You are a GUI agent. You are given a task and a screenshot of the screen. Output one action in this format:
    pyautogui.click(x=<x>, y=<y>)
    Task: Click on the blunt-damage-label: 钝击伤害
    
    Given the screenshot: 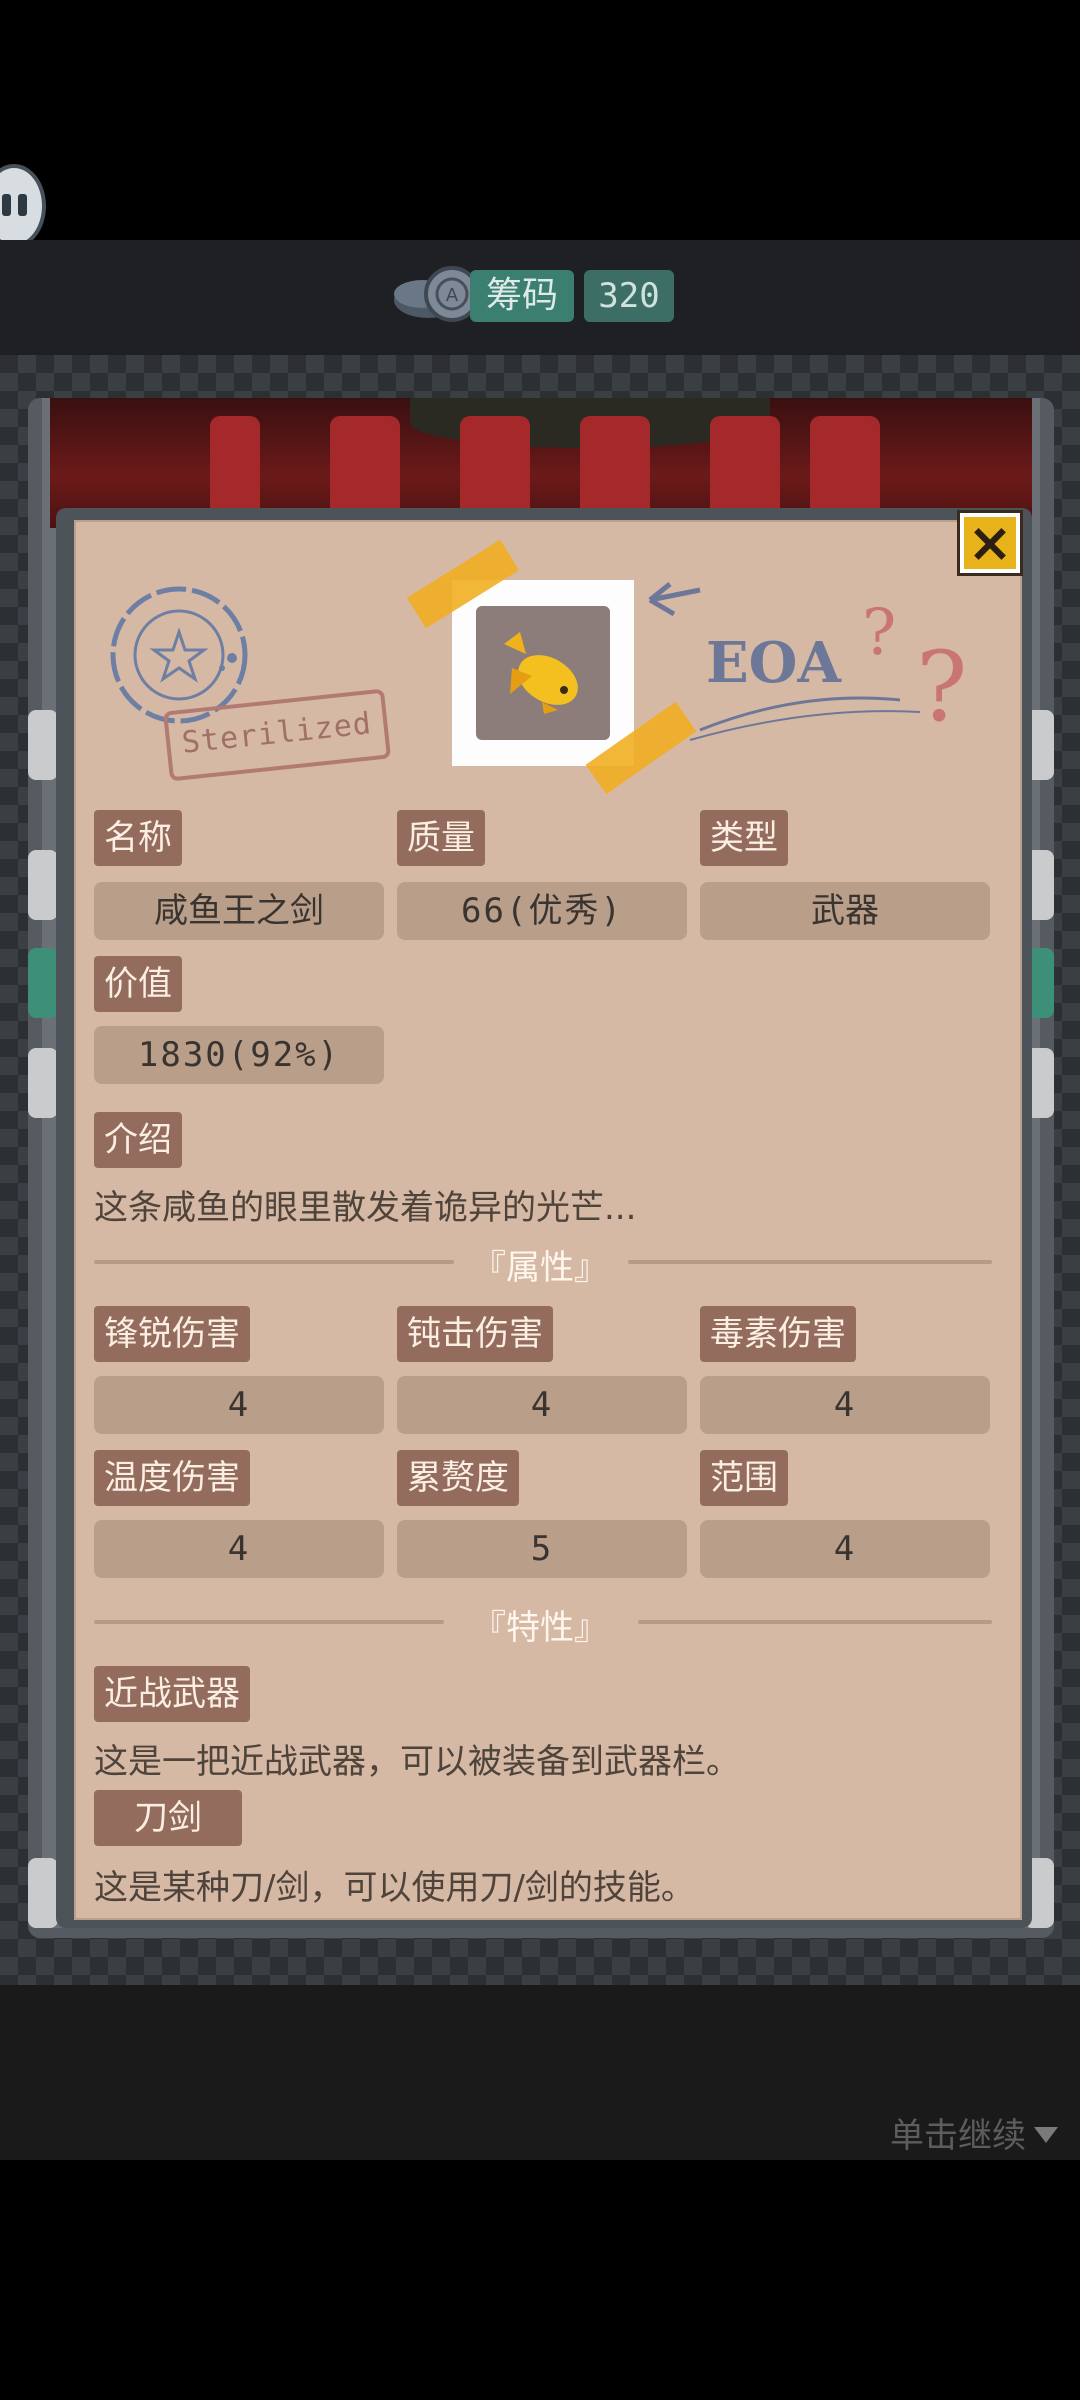 What is the action you would take?
    pyautogui.click(x=475, y=1334)
    